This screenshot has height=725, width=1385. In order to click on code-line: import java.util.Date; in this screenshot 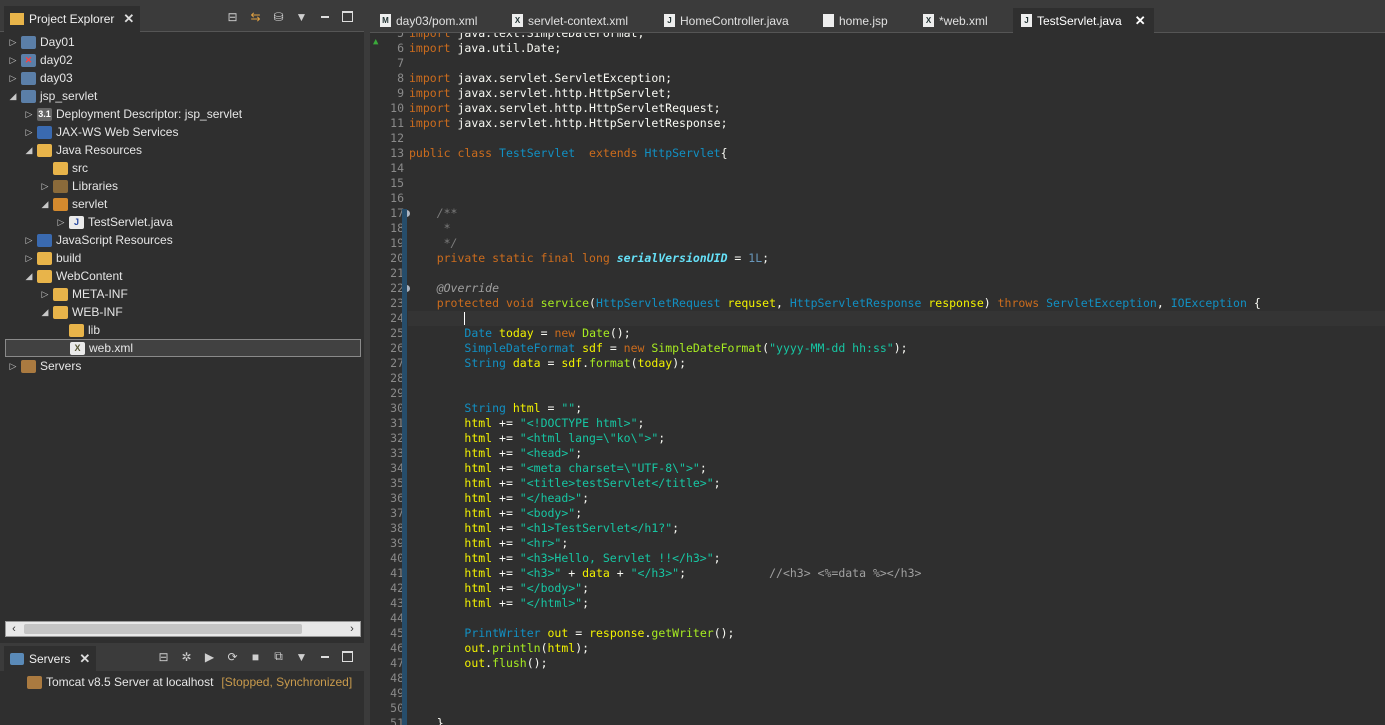, I will do `click(896, 48)`.